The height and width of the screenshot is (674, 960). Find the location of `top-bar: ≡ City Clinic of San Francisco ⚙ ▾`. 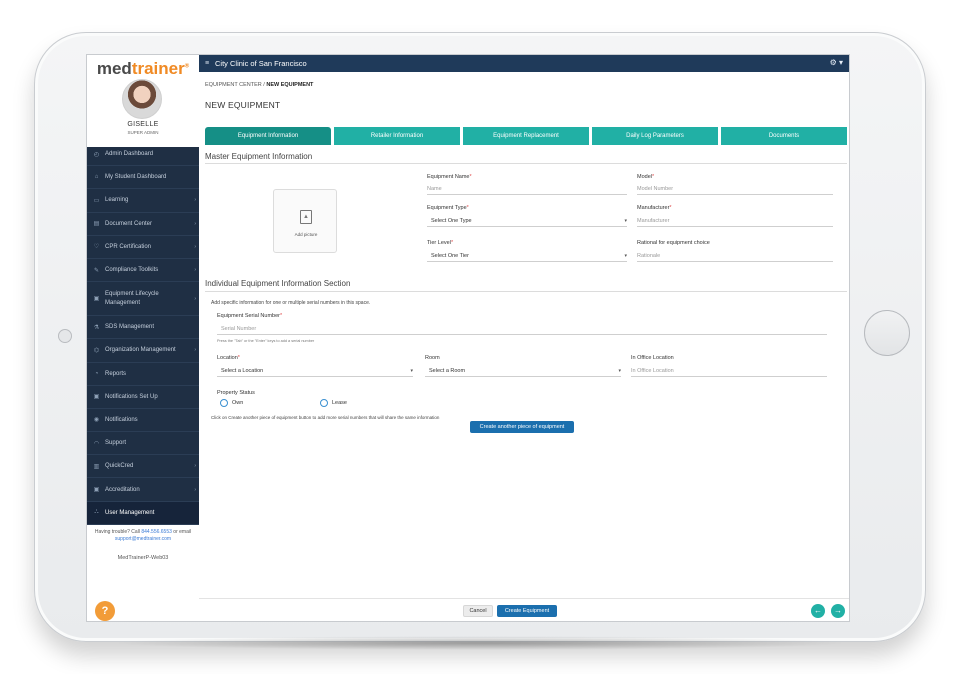

top-bar: ≡ City Clinic of San Francisco ⚙ ▾ is located at coordinates (524, 63).